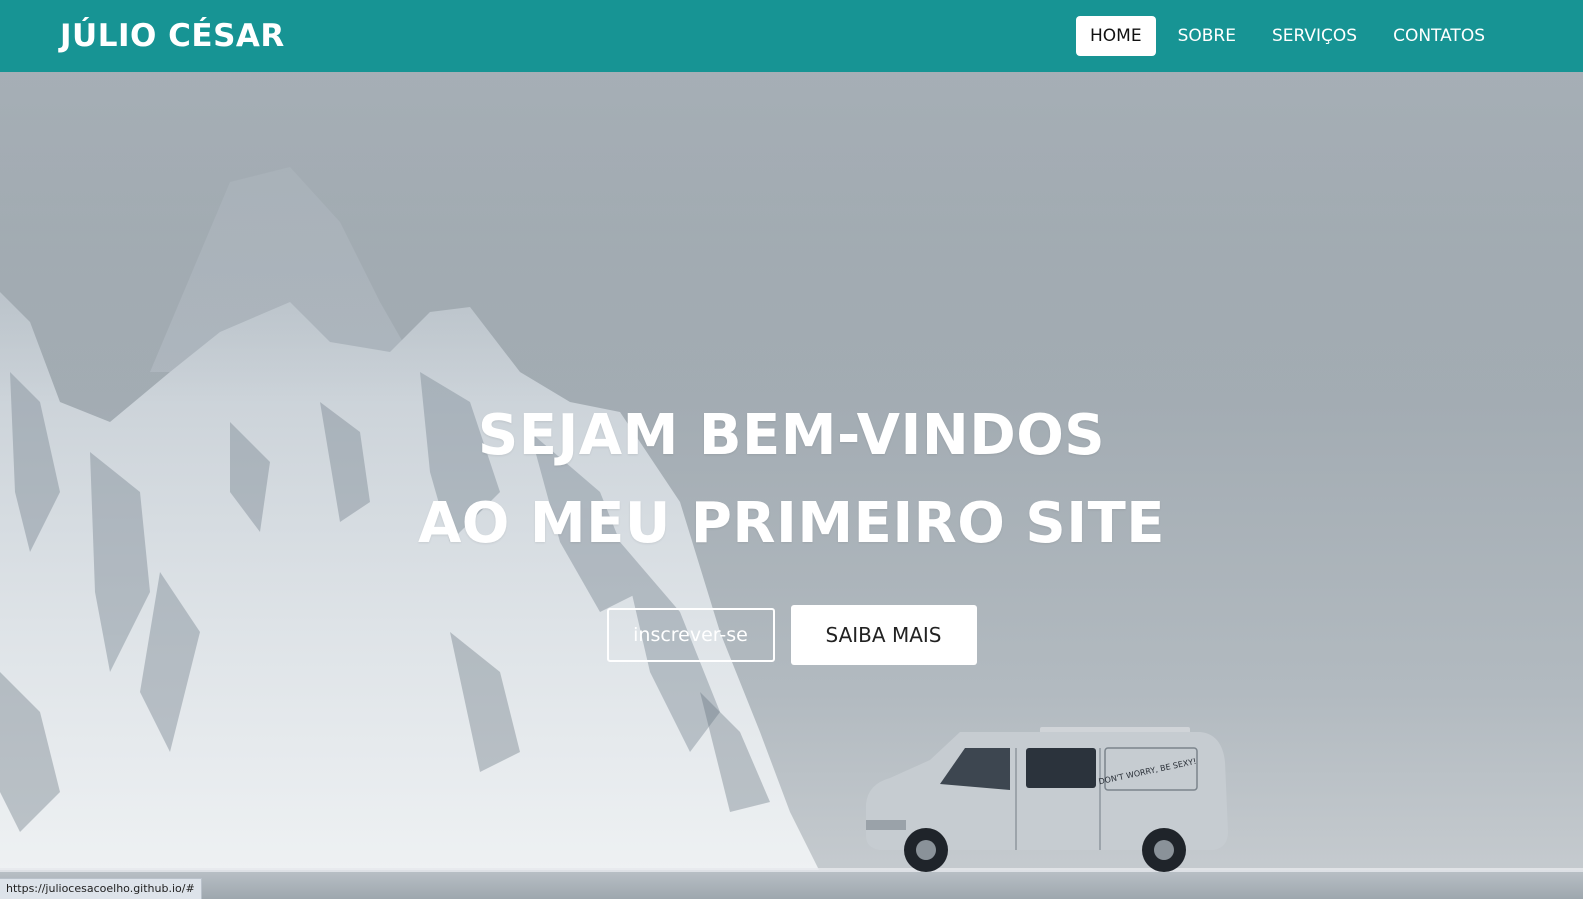 This screenshot has height=899, width=1583. I want to click on hero-title-line-2: AO MEU PRIMEIRO SITE, so click(791, 523).